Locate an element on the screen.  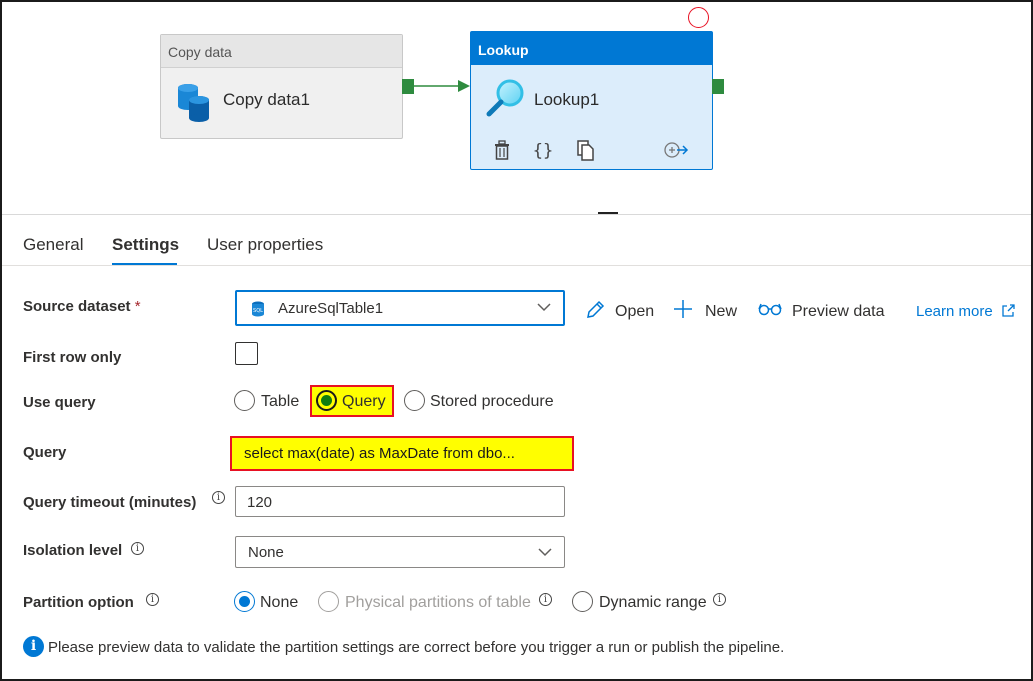
clone-icon is located at coordinates (586, 150).